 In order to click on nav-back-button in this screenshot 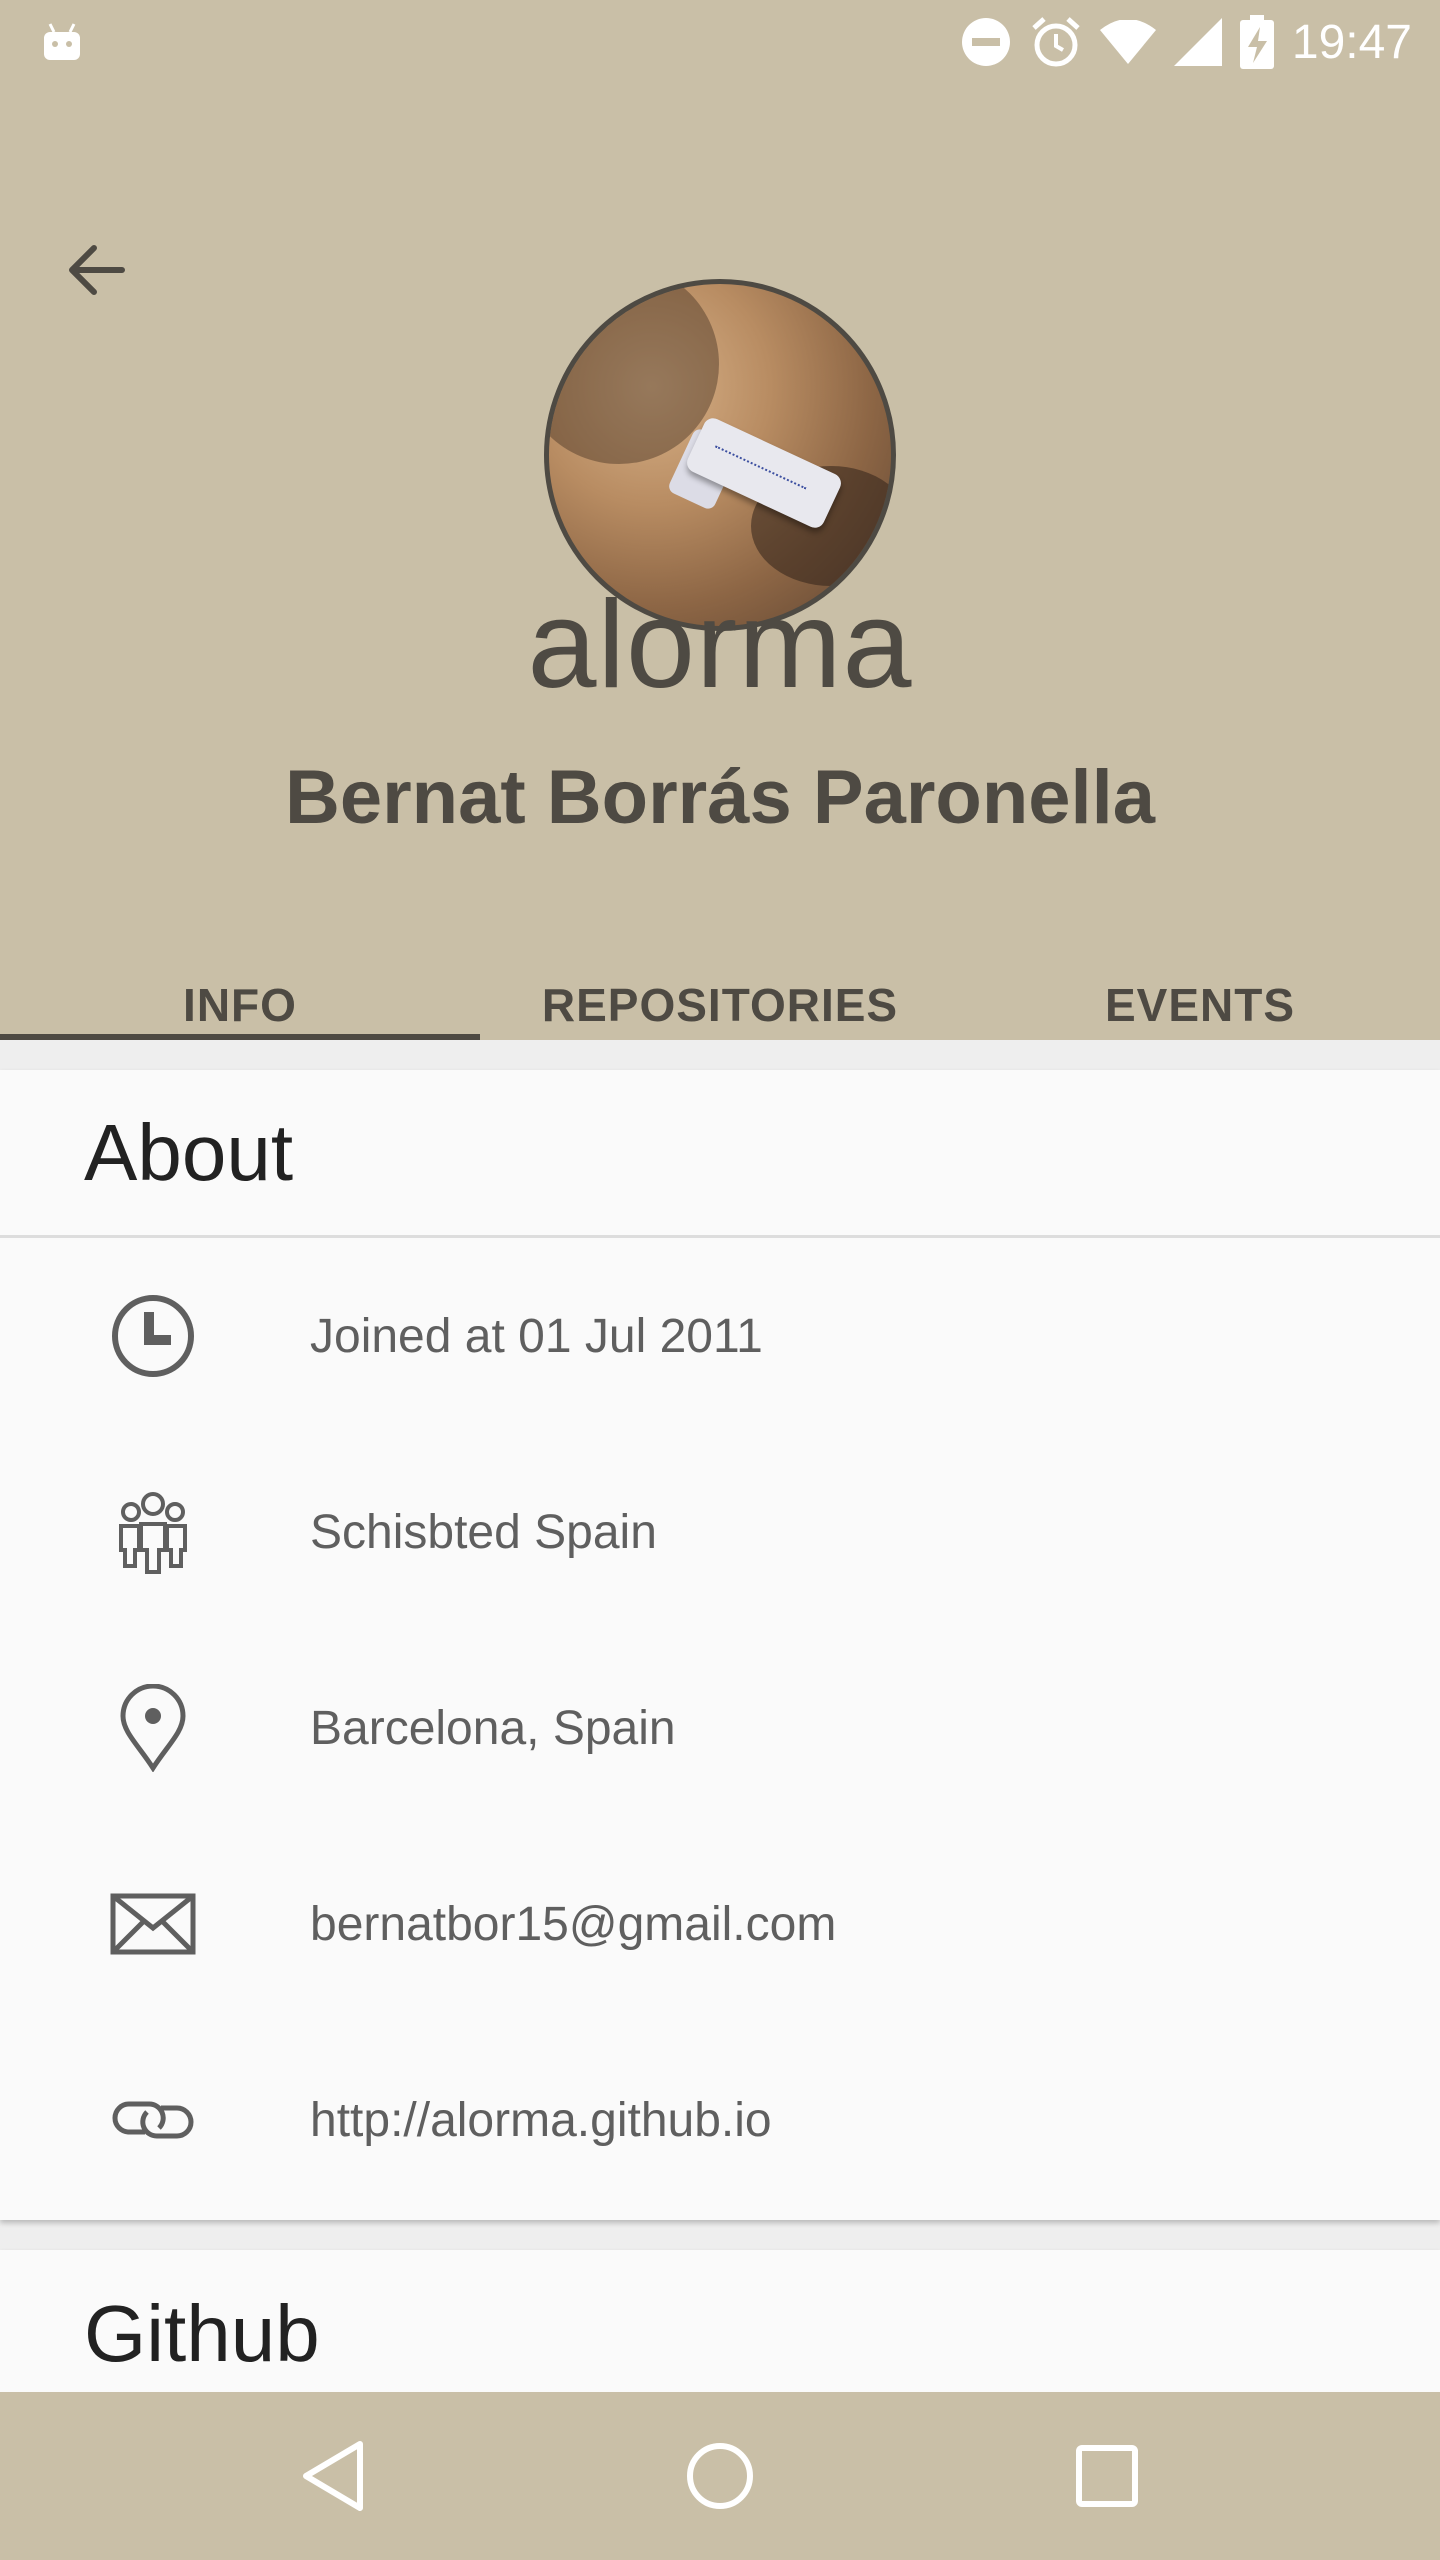, I will do `click(333, 2476)`.